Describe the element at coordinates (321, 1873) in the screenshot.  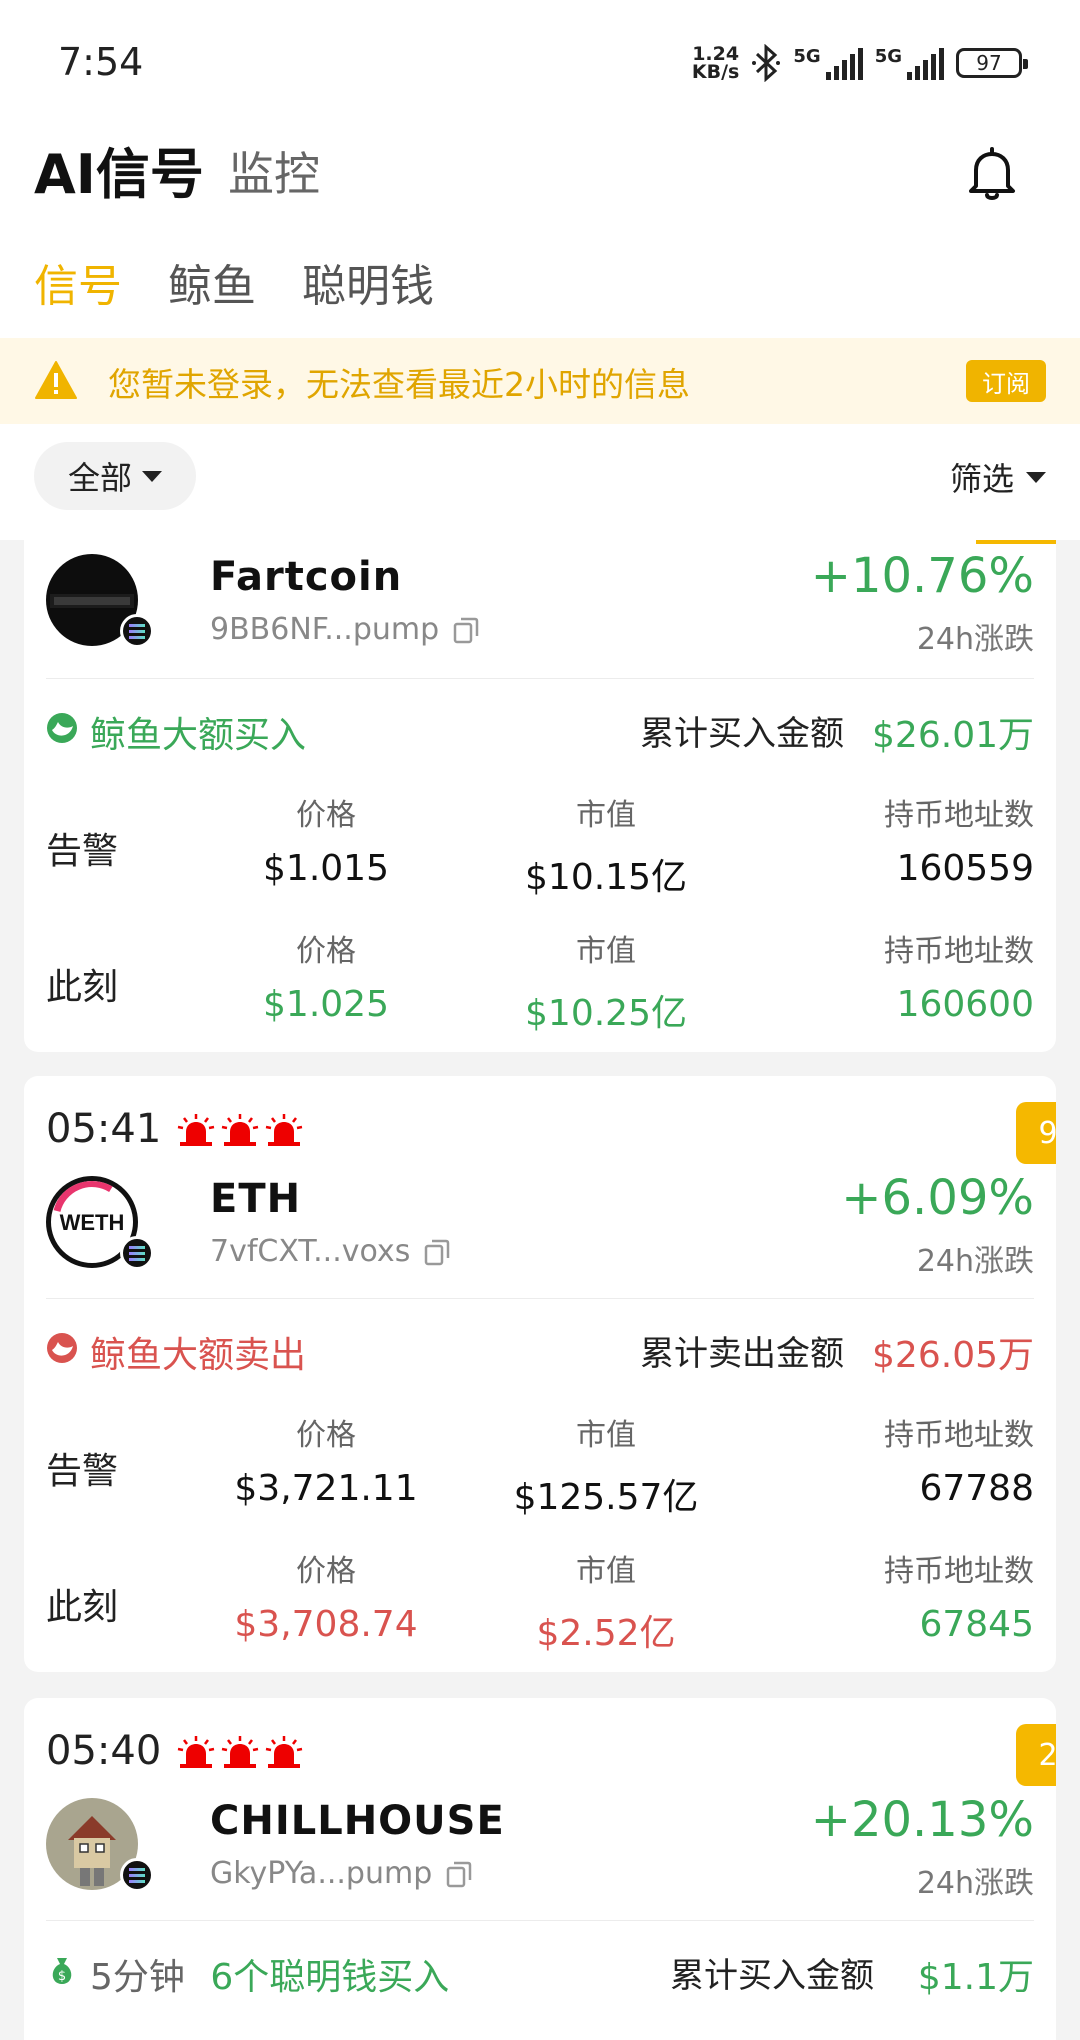
I see `token-address-text: GkyPYa...pump` at that location.